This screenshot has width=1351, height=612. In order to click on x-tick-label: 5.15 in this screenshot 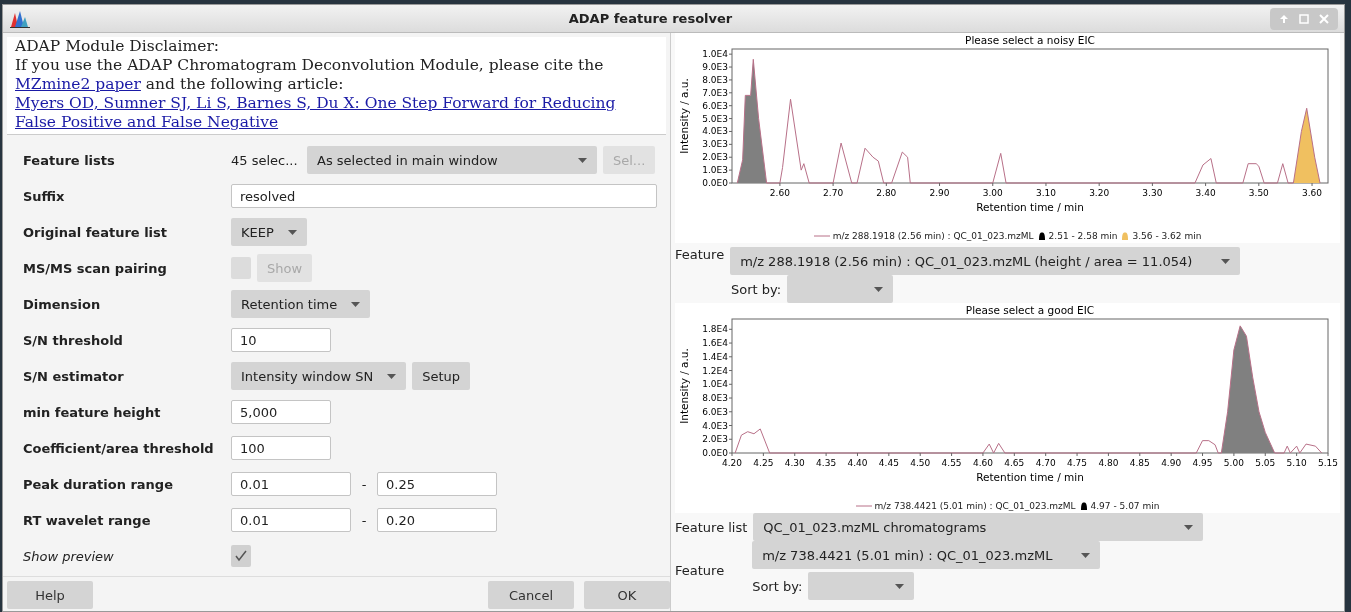, I will do `click(1327, 460)`.